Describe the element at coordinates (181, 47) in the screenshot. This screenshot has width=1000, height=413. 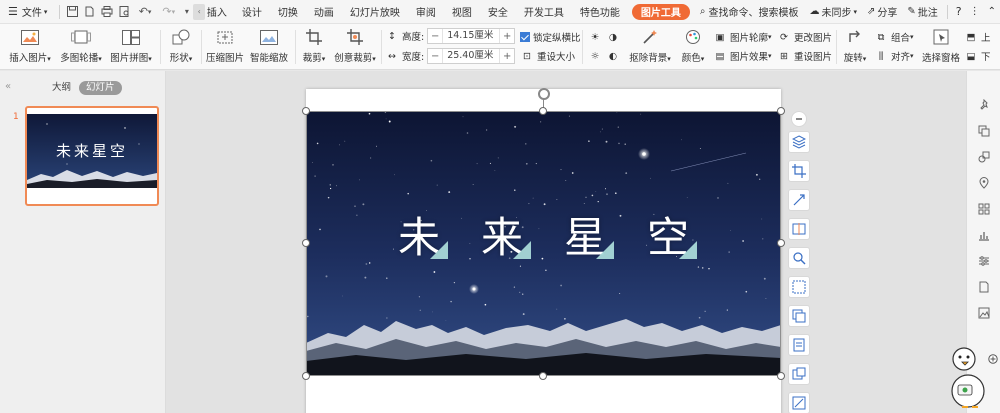
I see `shape-button: 形状▾` at that location.